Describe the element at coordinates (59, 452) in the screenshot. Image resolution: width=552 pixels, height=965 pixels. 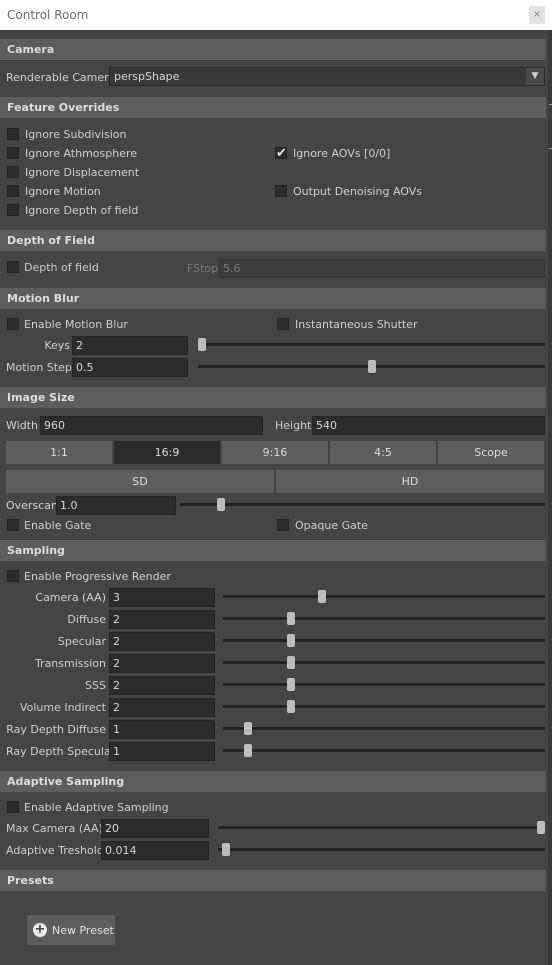
I see `ratio-button-1-1: 1:1` at that location.